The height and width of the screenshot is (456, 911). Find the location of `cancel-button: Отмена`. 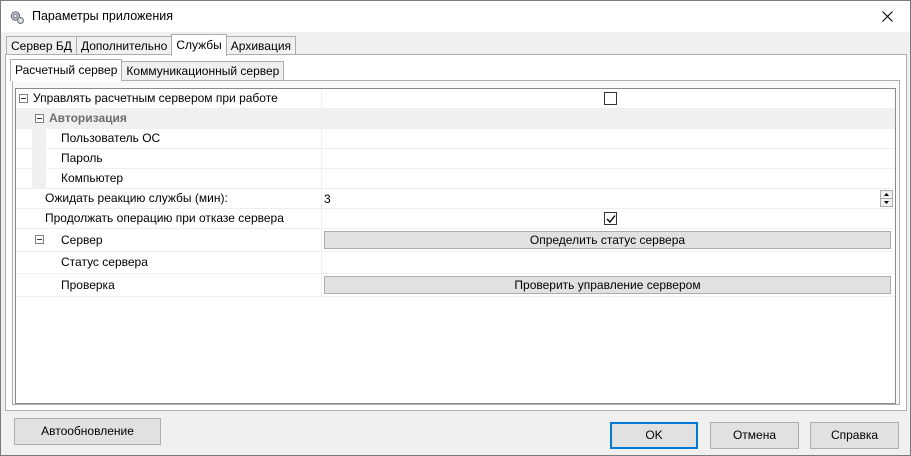

cancel-button: Отмена is located at coordinates (754, 435).